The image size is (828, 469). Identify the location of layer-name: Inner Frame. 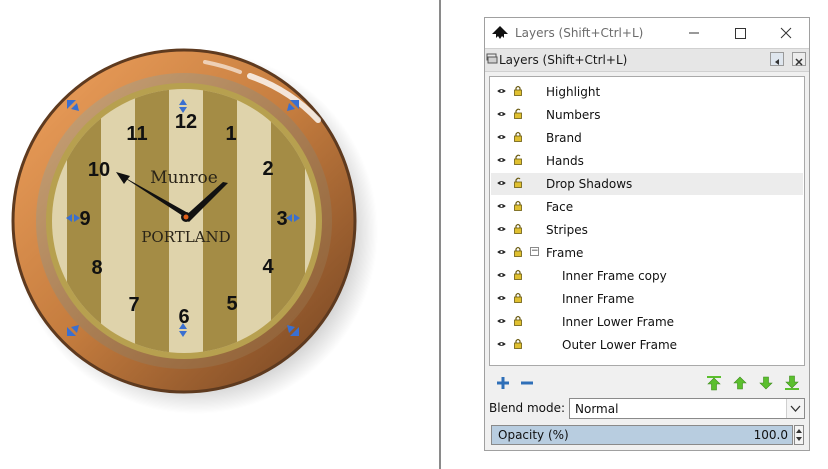
(598, 299).